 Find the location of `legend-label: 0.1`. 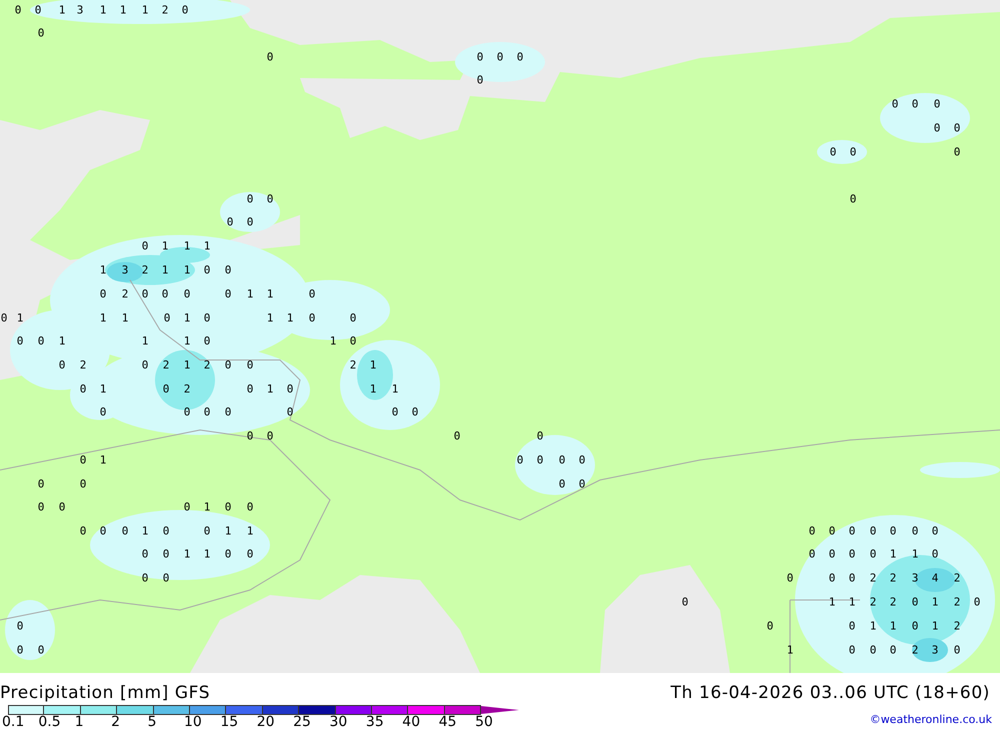

legend-label: 0.1 is located at coordinates (13, 722).